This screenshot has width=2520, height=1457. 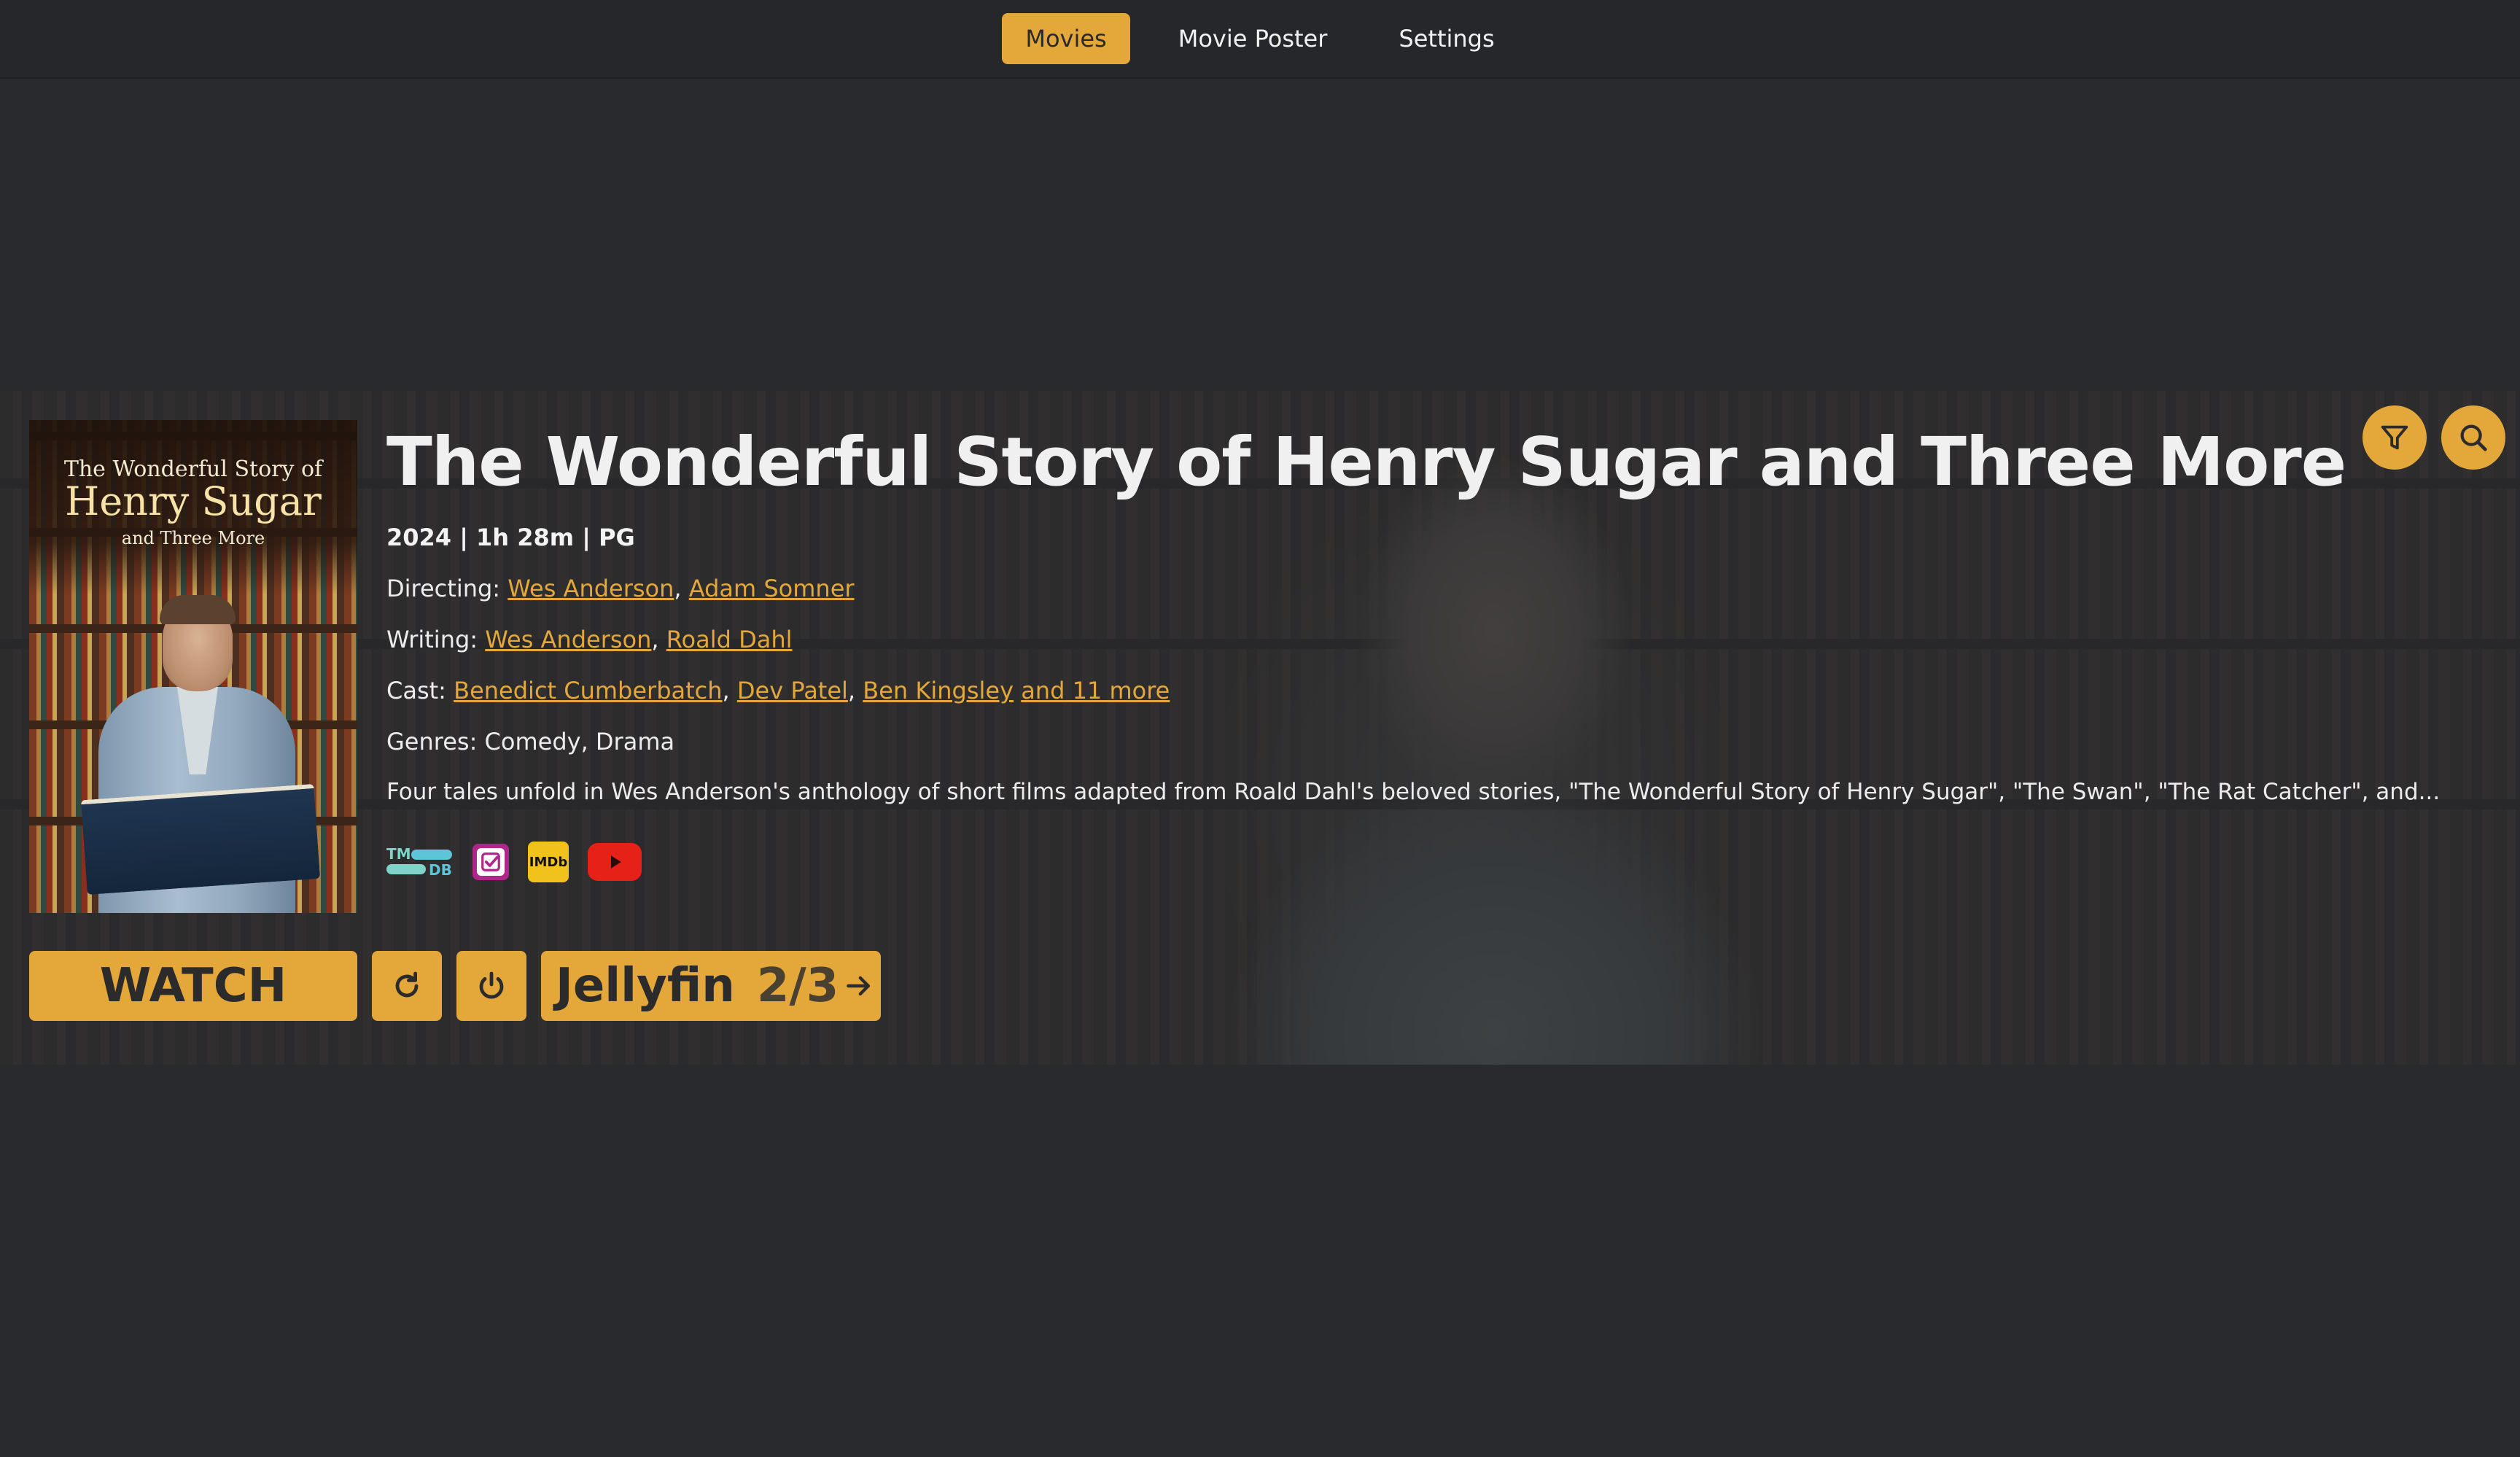 I want to click on action-bar: WATCH Jellyfin 2/3, so click(x=455, y=986).